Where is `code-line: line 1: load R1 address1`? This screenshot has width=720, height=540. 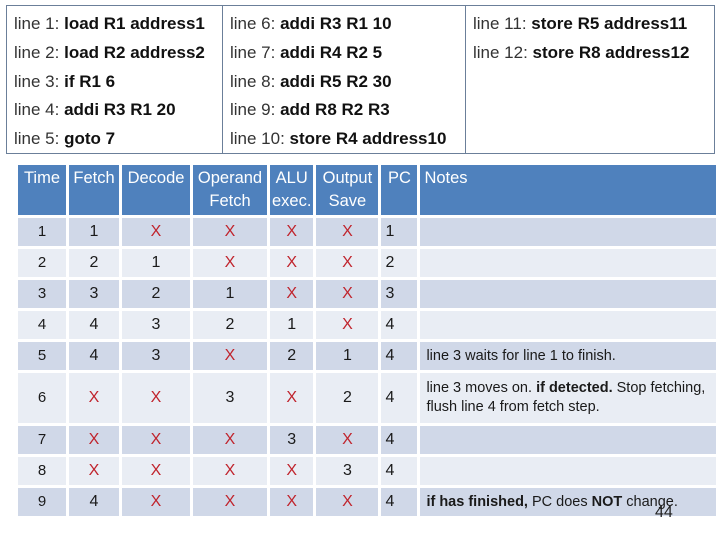 code-line: line 1: load R1 address1 is located at coordinates (109, 23).